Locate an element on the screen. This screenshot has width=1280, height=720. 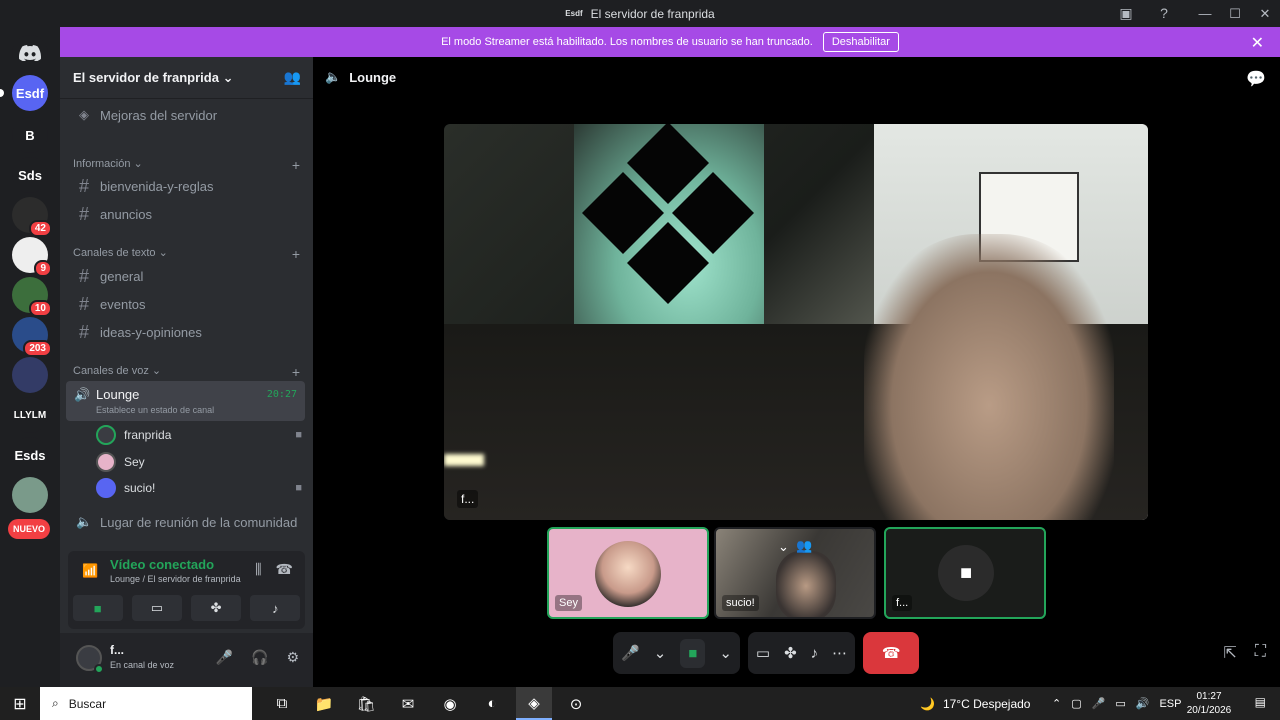
inbox-icon: ▣ is located at coordinates (1126, 13).